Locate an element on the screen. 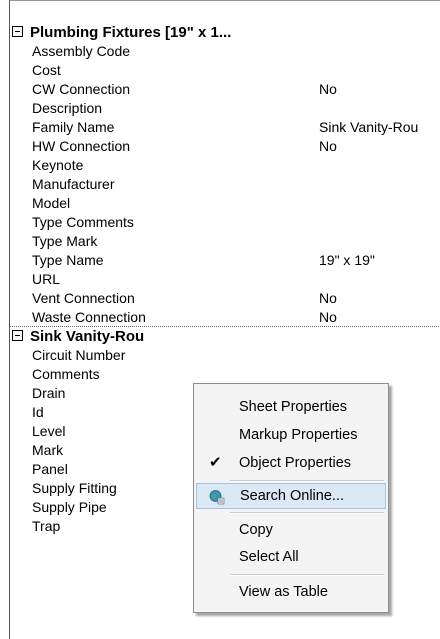  property-name: Vent Connection is located at coordinates (83, 298).